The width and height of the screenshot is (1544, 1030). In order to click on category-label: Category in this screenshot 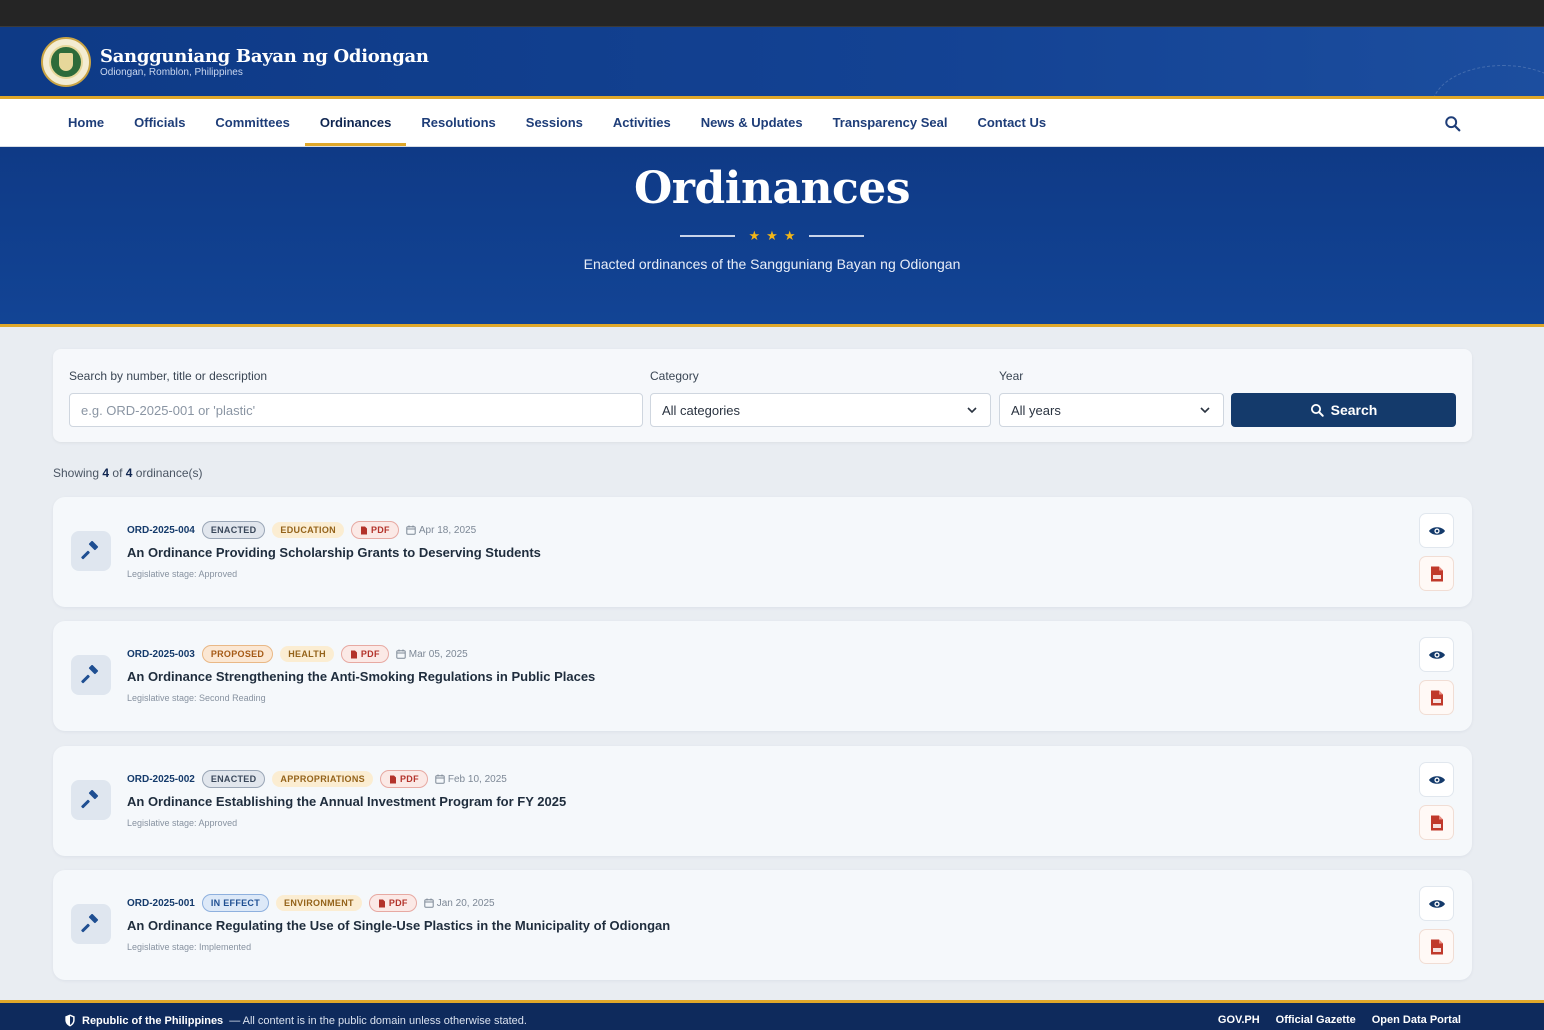, I will do `click(674, 376)`.